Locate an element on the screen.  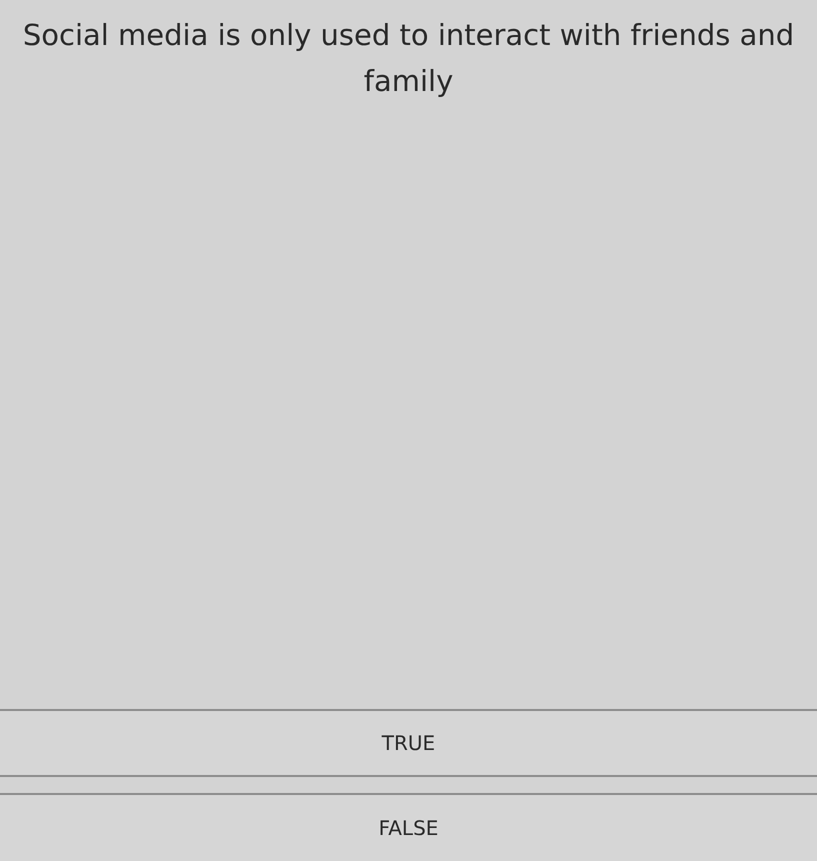
question-text: Social media is only used to interact with friends and family is located at coordinates (409, 58).